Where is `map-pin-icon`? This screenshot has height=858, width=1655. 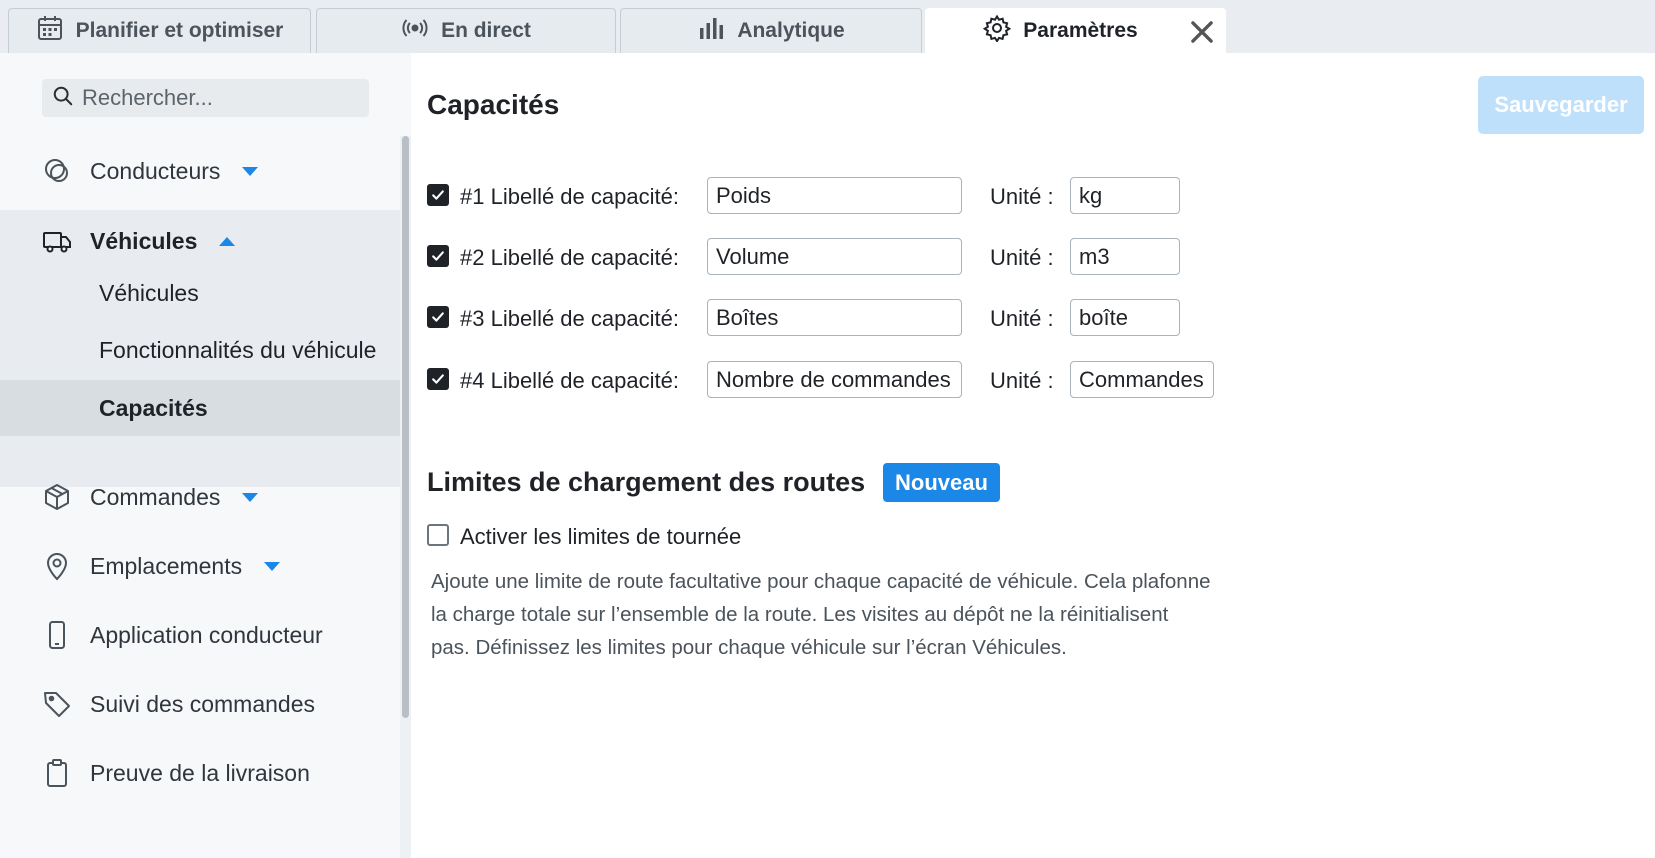
map-pin-icon is located at coordinates (57, 566).